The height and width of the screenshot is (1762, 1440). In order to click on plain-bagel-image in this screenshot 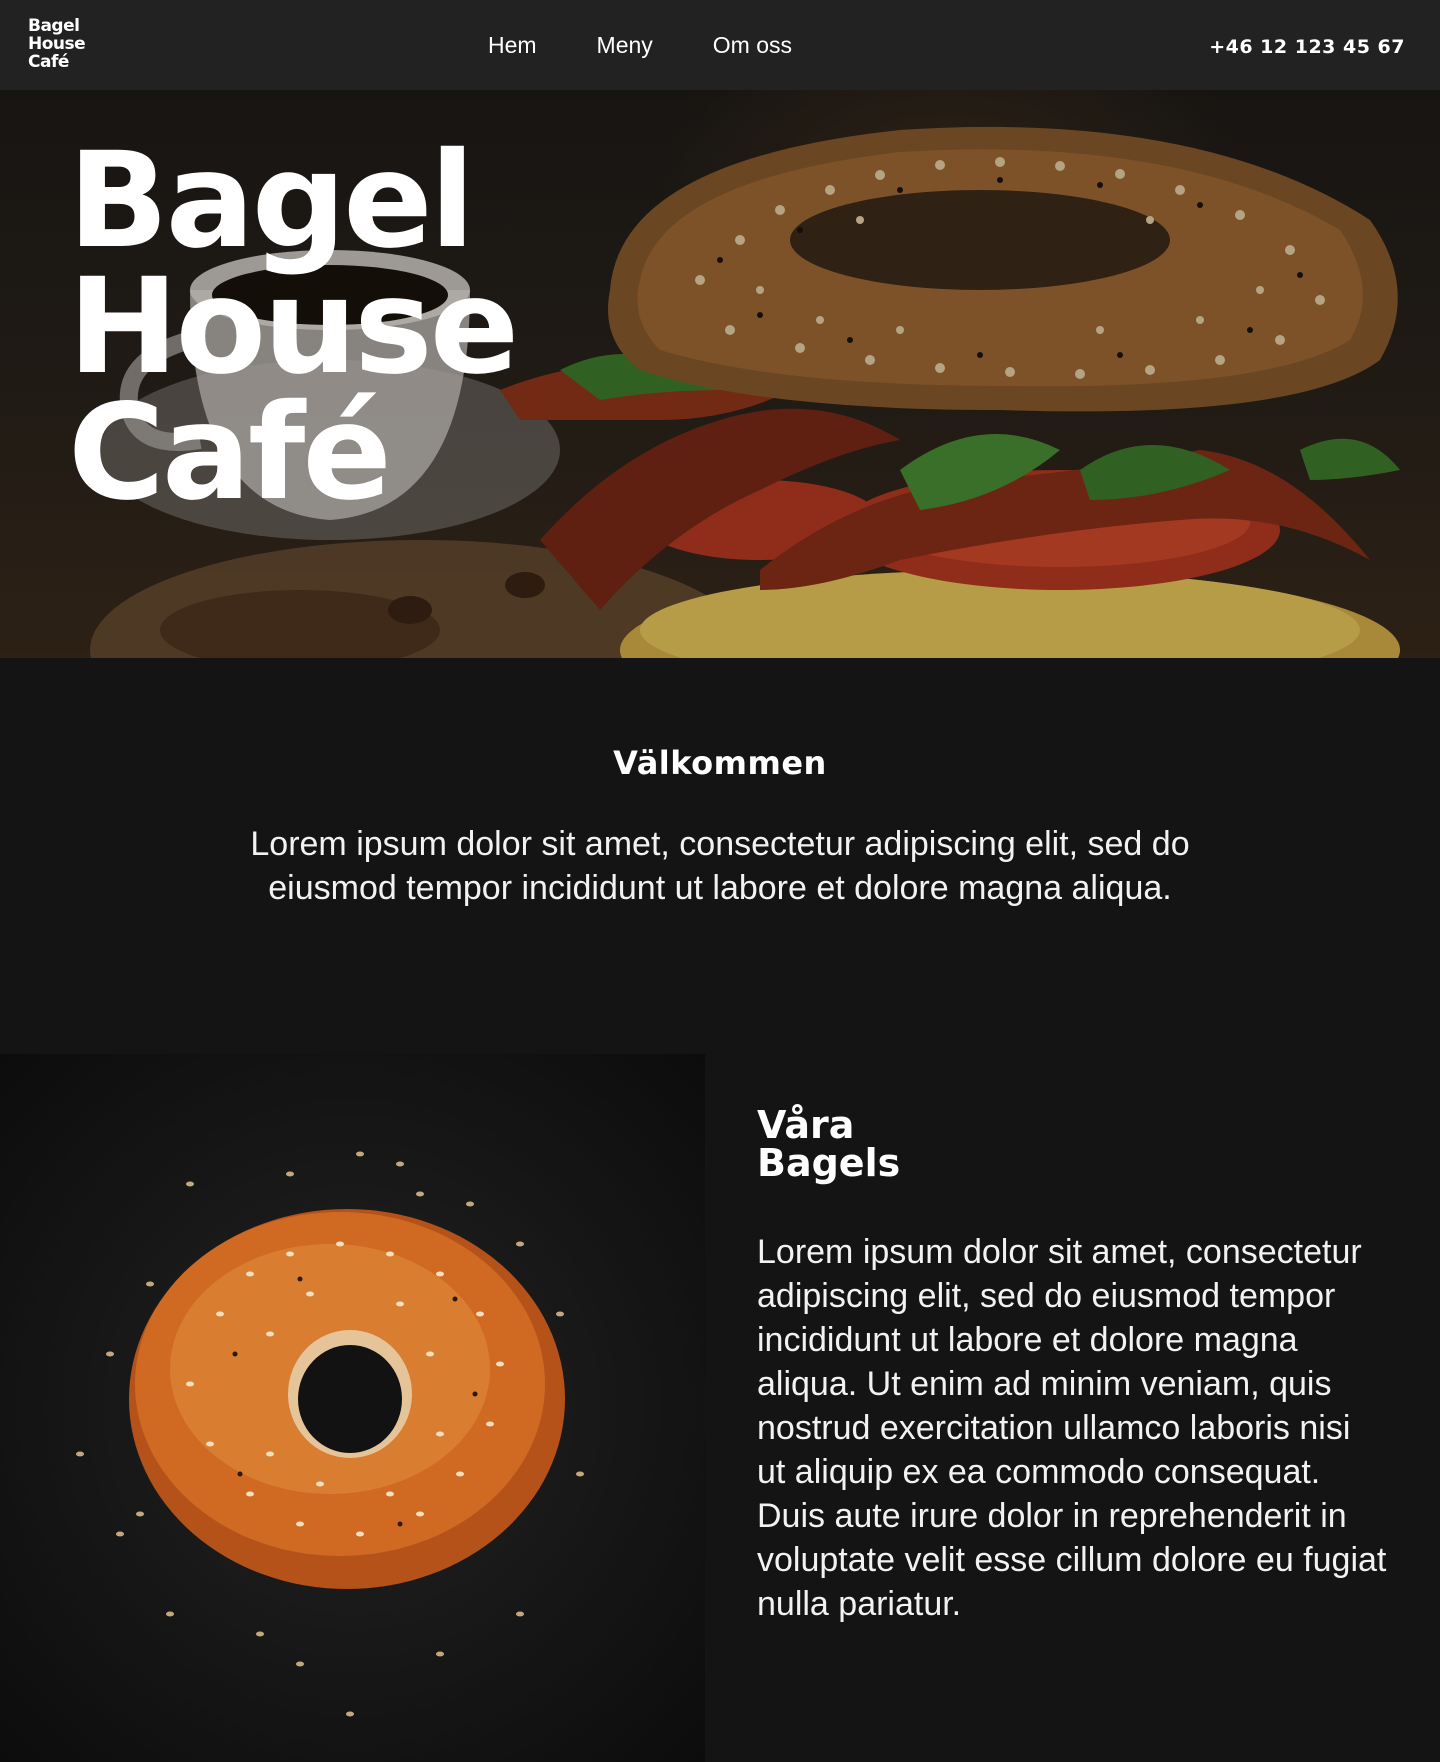, I will do `click(330, 1434)`.